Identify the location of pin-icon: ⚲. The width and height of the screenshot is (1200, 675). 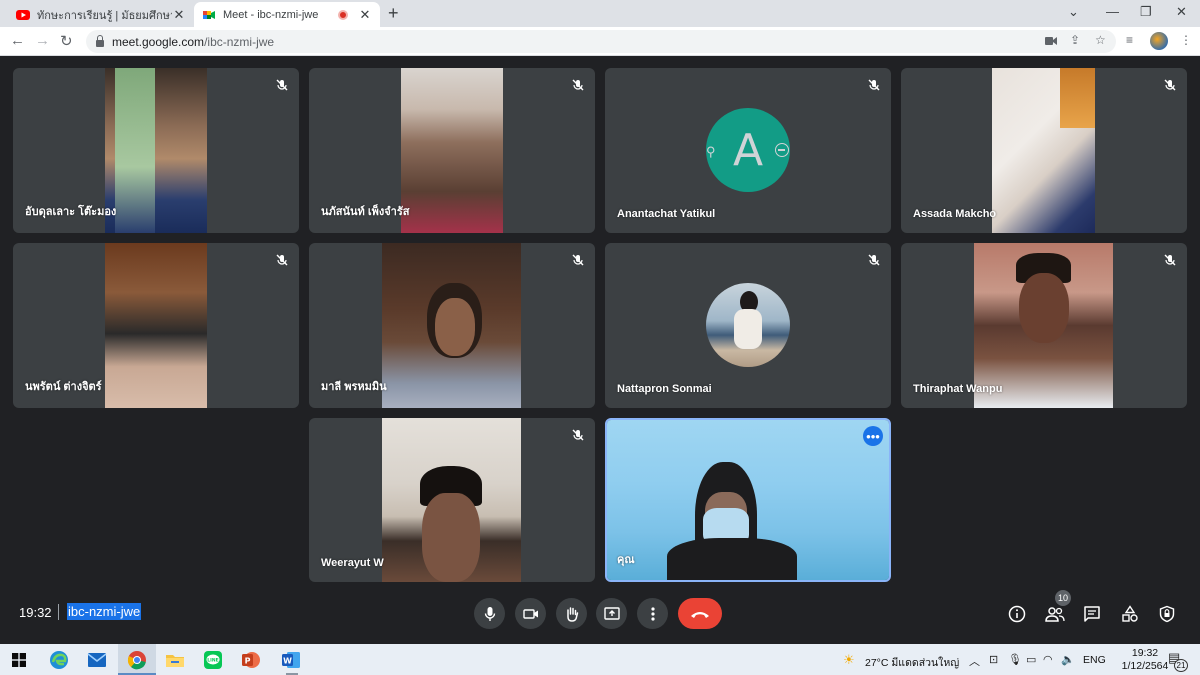
(711, 152).